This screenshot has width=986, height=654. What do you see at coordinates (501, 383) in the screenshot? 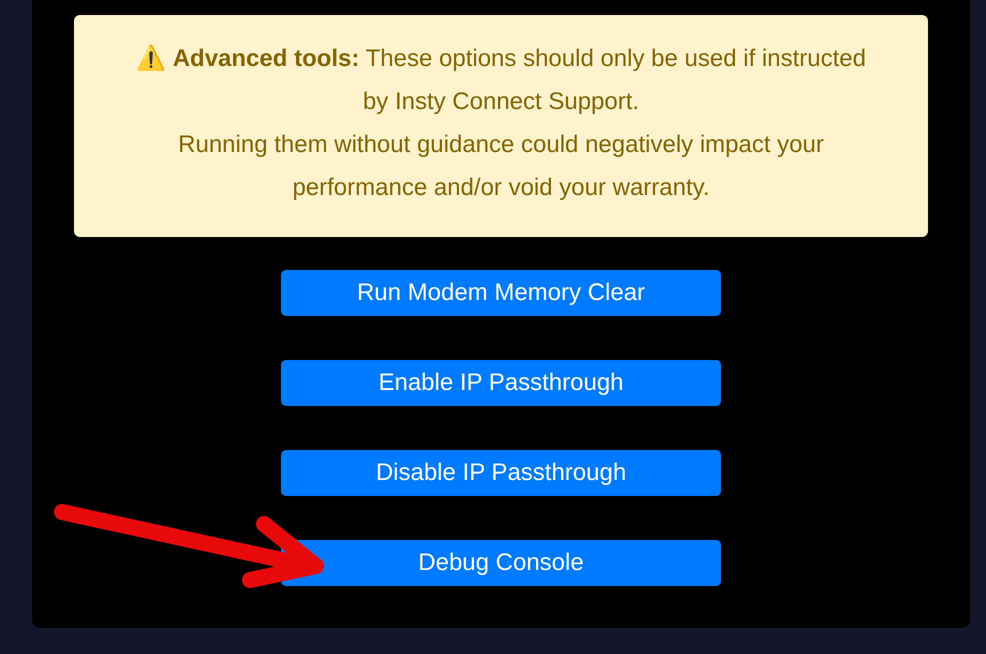
I see `action-button: Enable IP Passthrough` at bounding box center [501, 383].